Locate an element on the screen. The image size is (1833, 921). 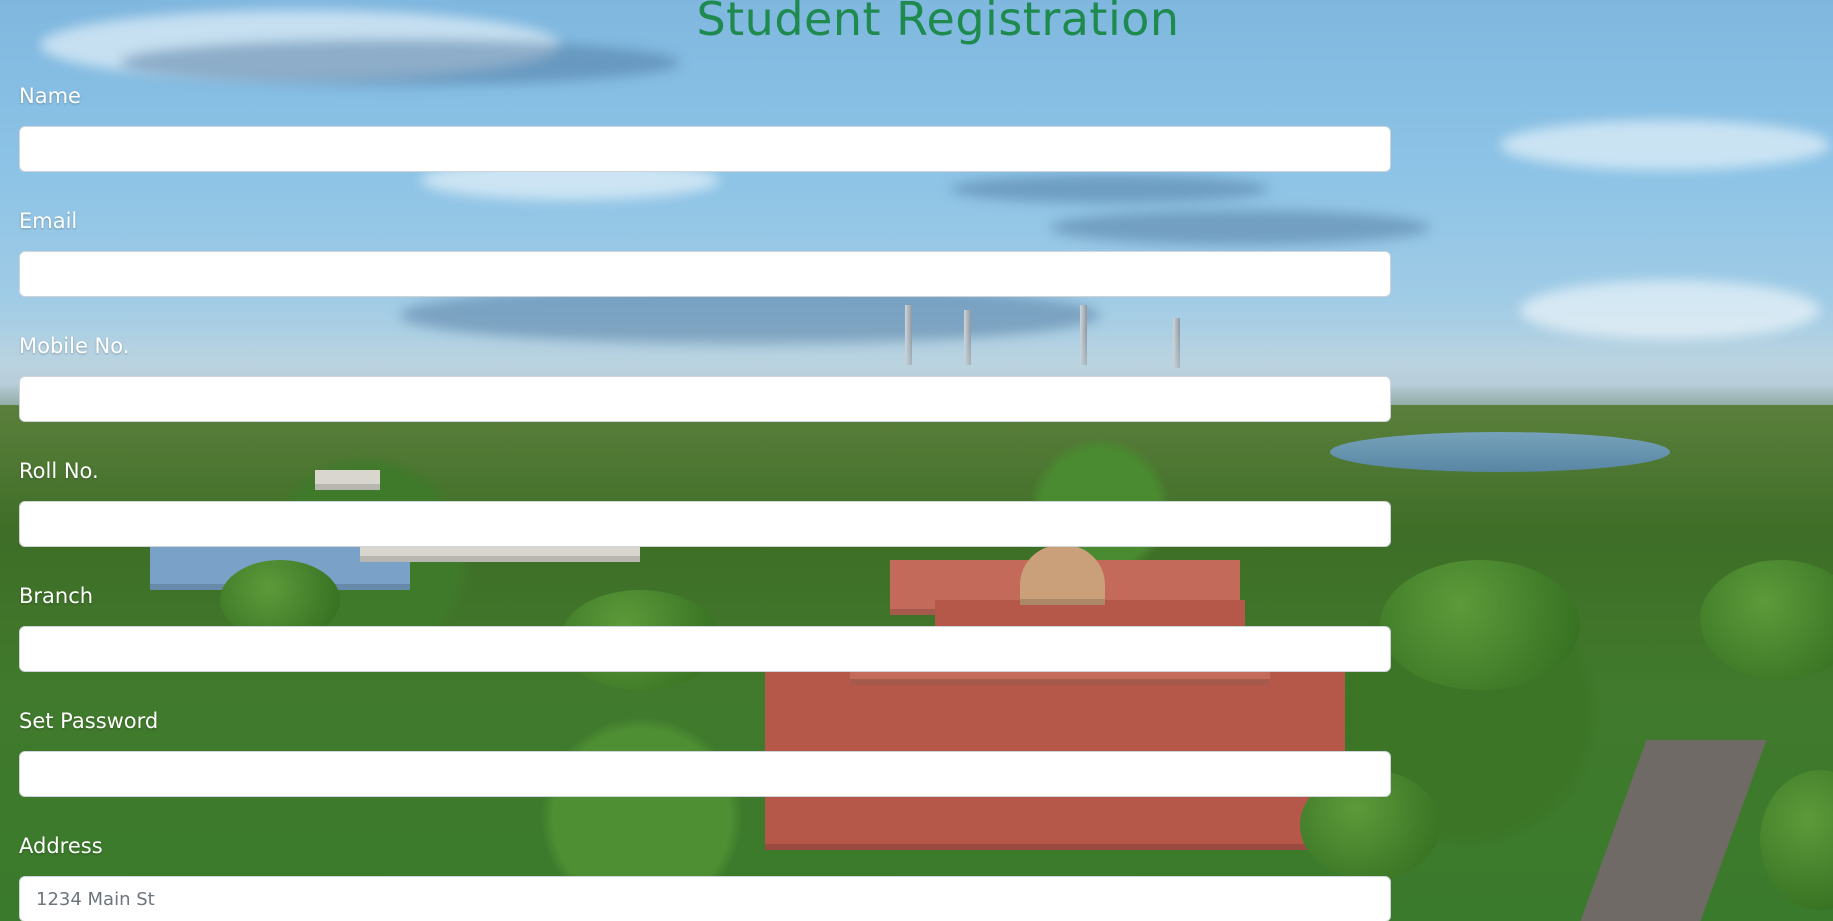
password-label: Set Password is located at coordinates (89, 721).